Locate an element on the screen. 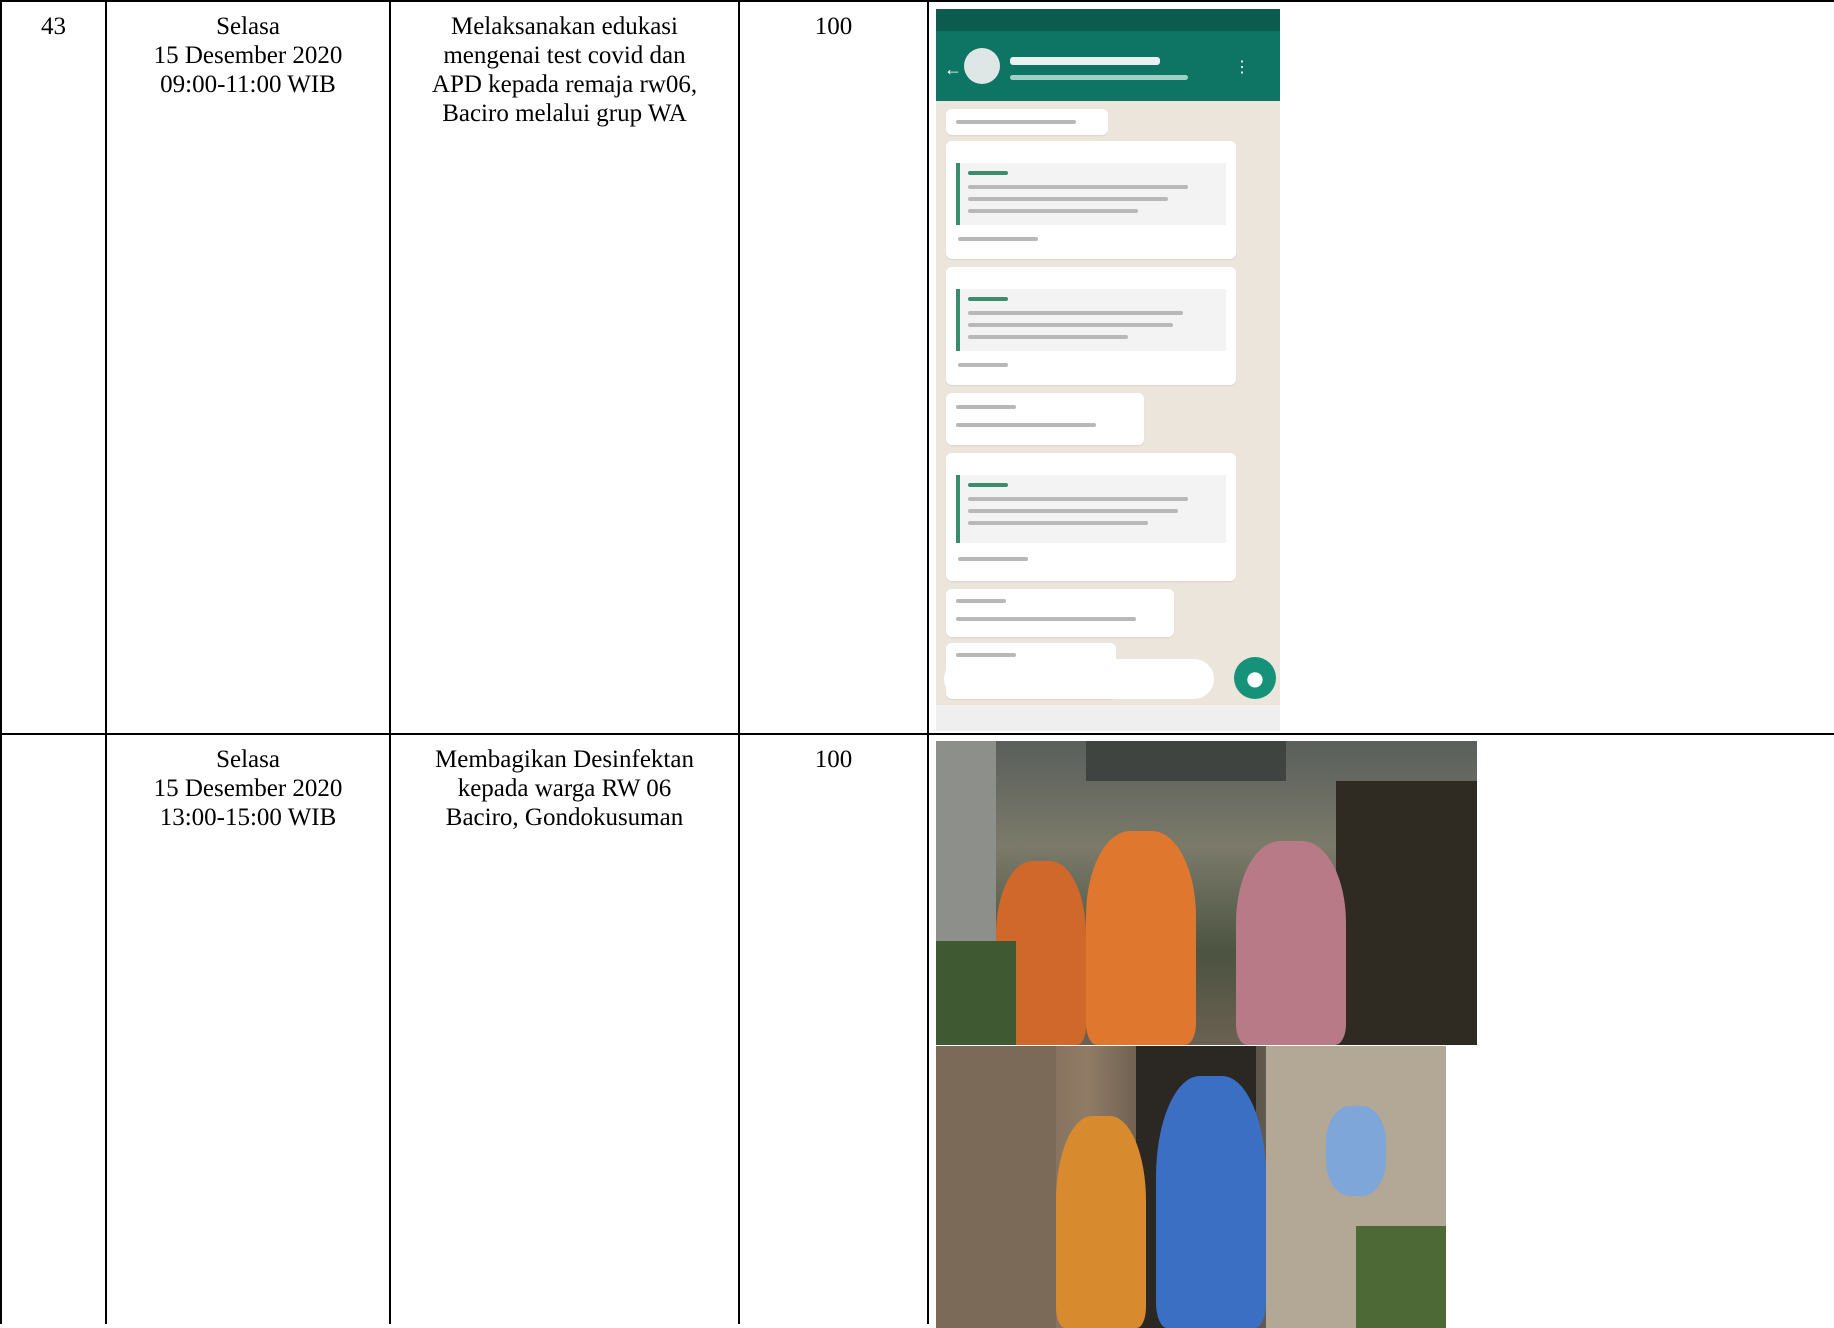  chat-area is located at coordinates (1108, 400).